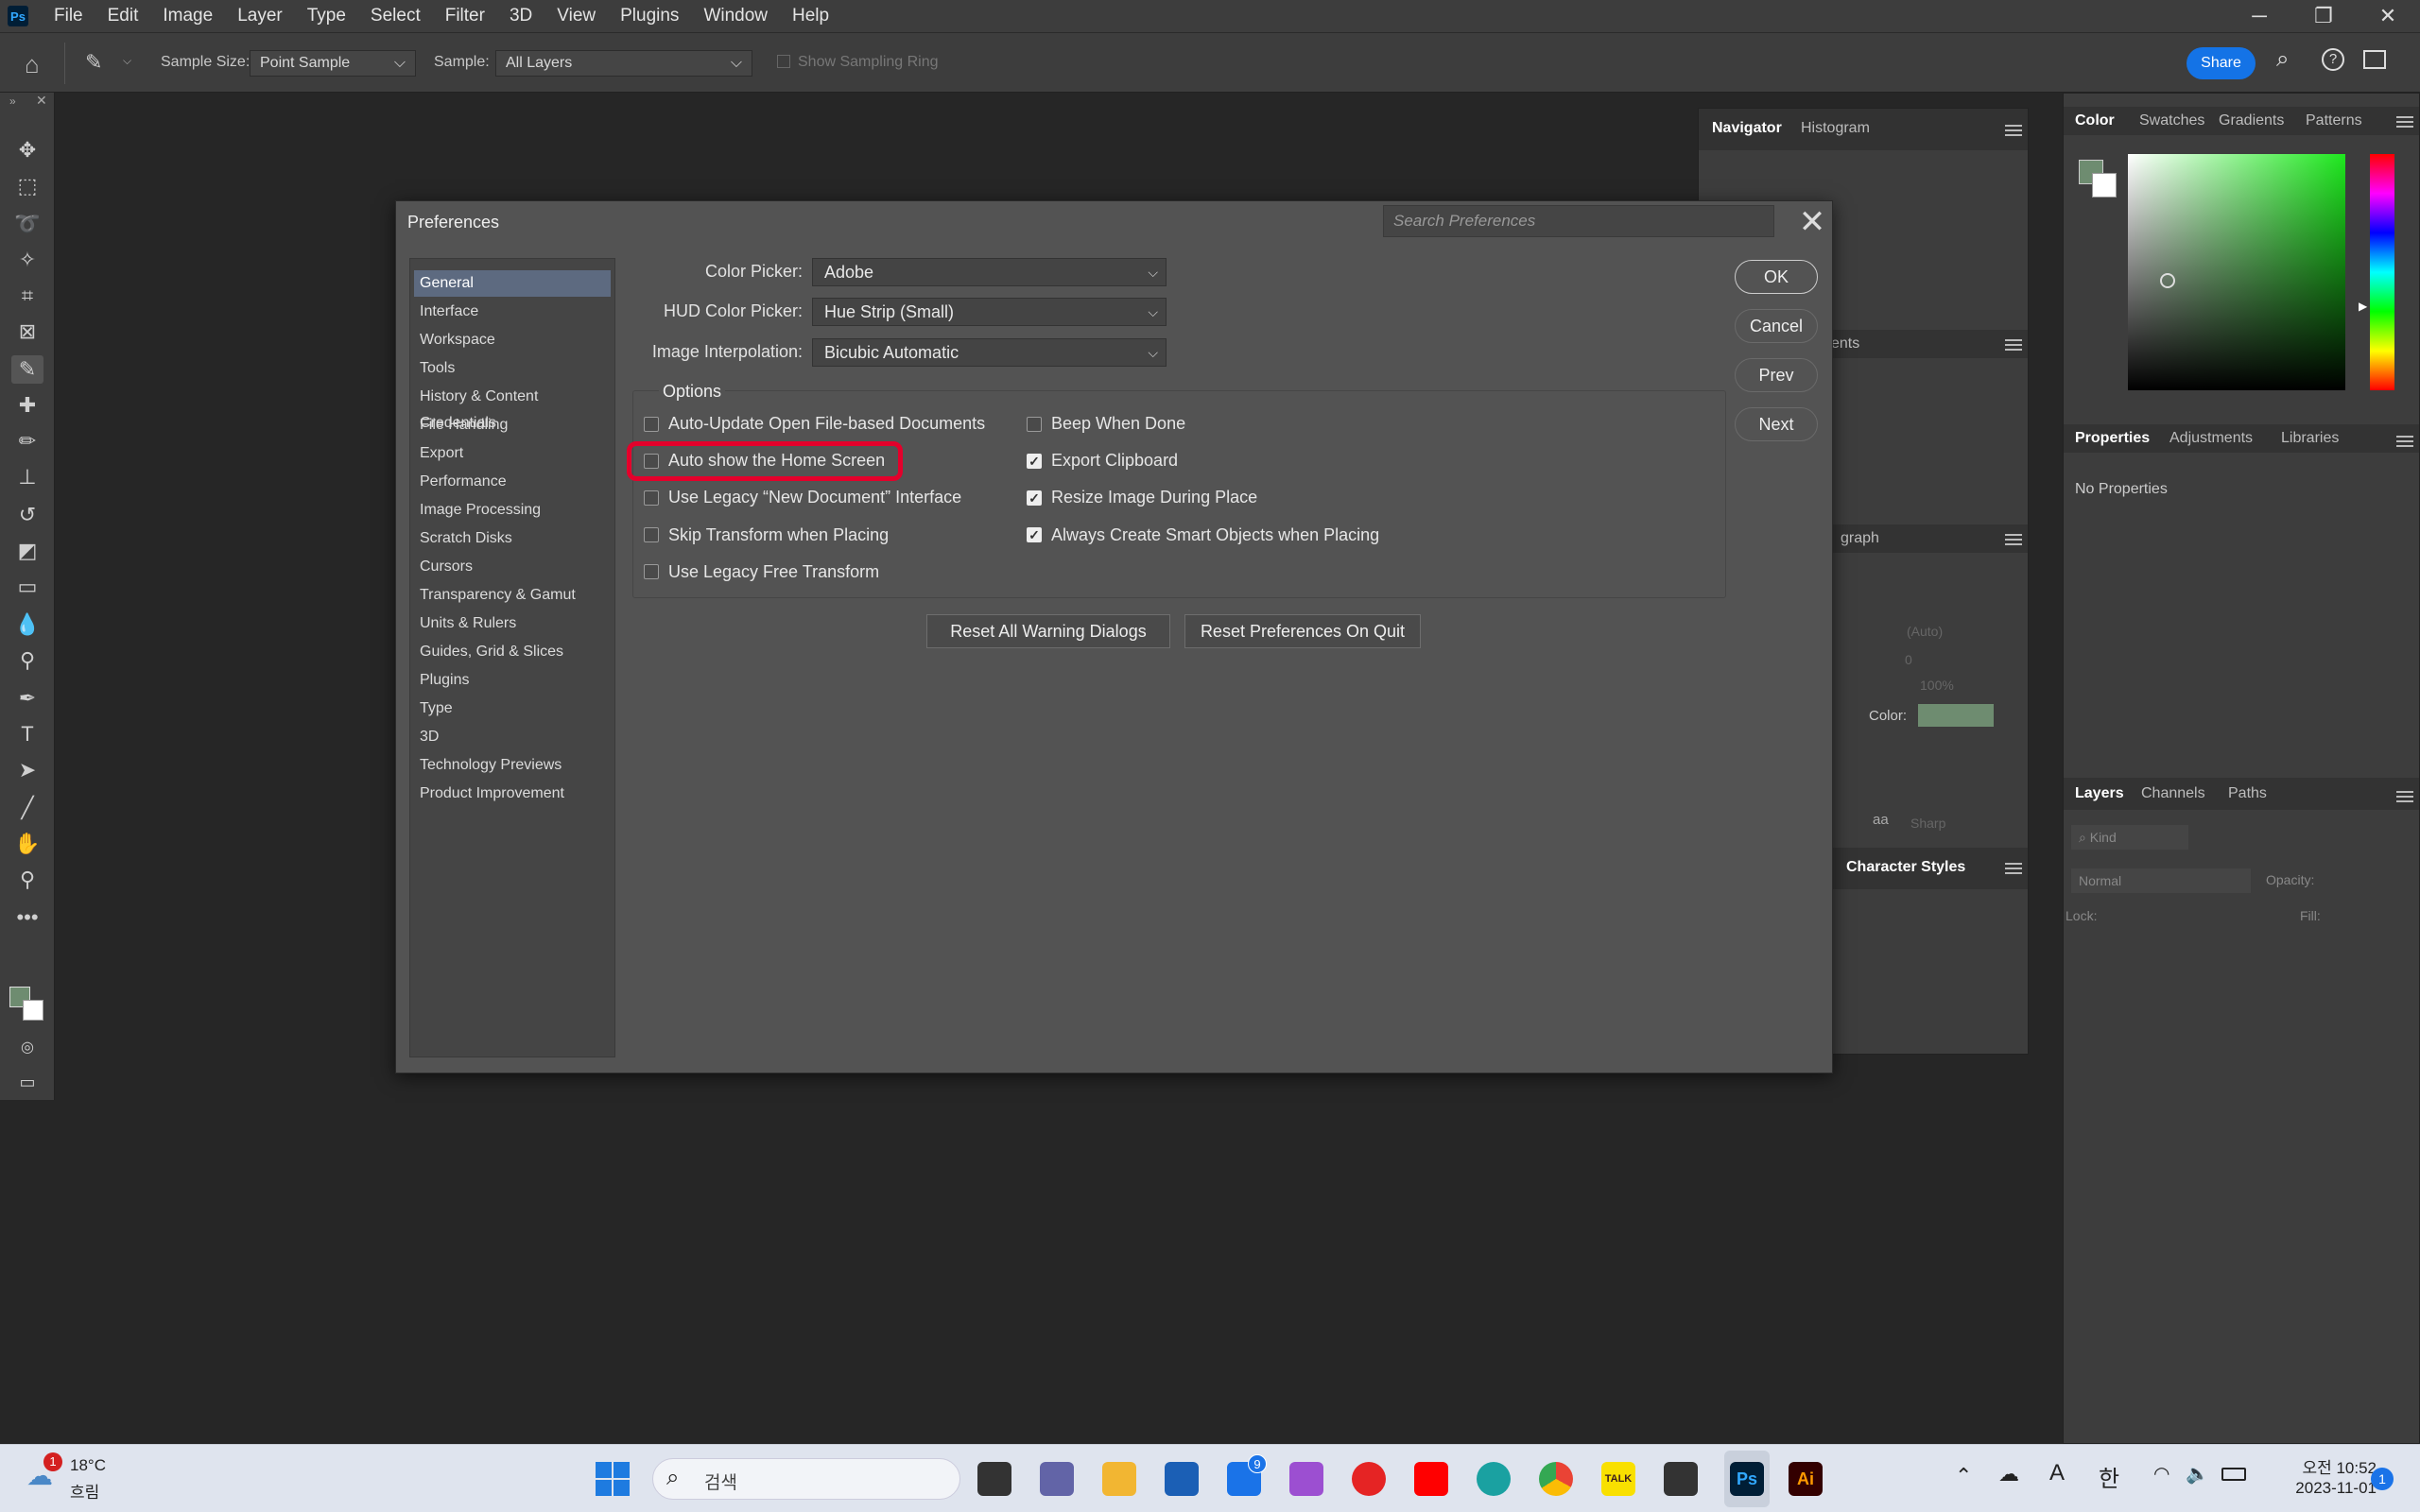 The image size is (2420, 1512). What do you see at coordinates (1119, 1479) in the screenshot?
I see `file-explorer-icon` at bounding box center [1119, 1479].